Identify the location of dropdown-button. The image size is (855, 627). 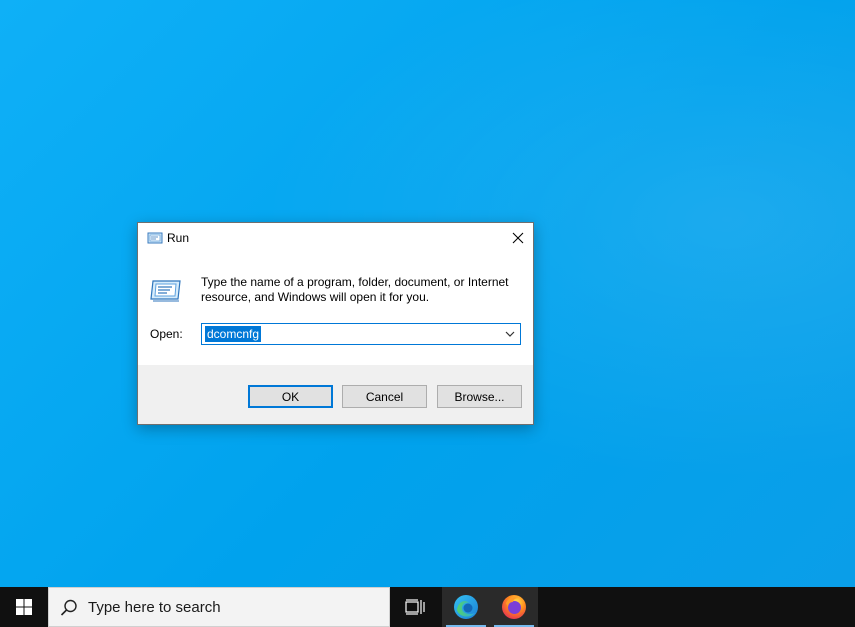
(510, 334).